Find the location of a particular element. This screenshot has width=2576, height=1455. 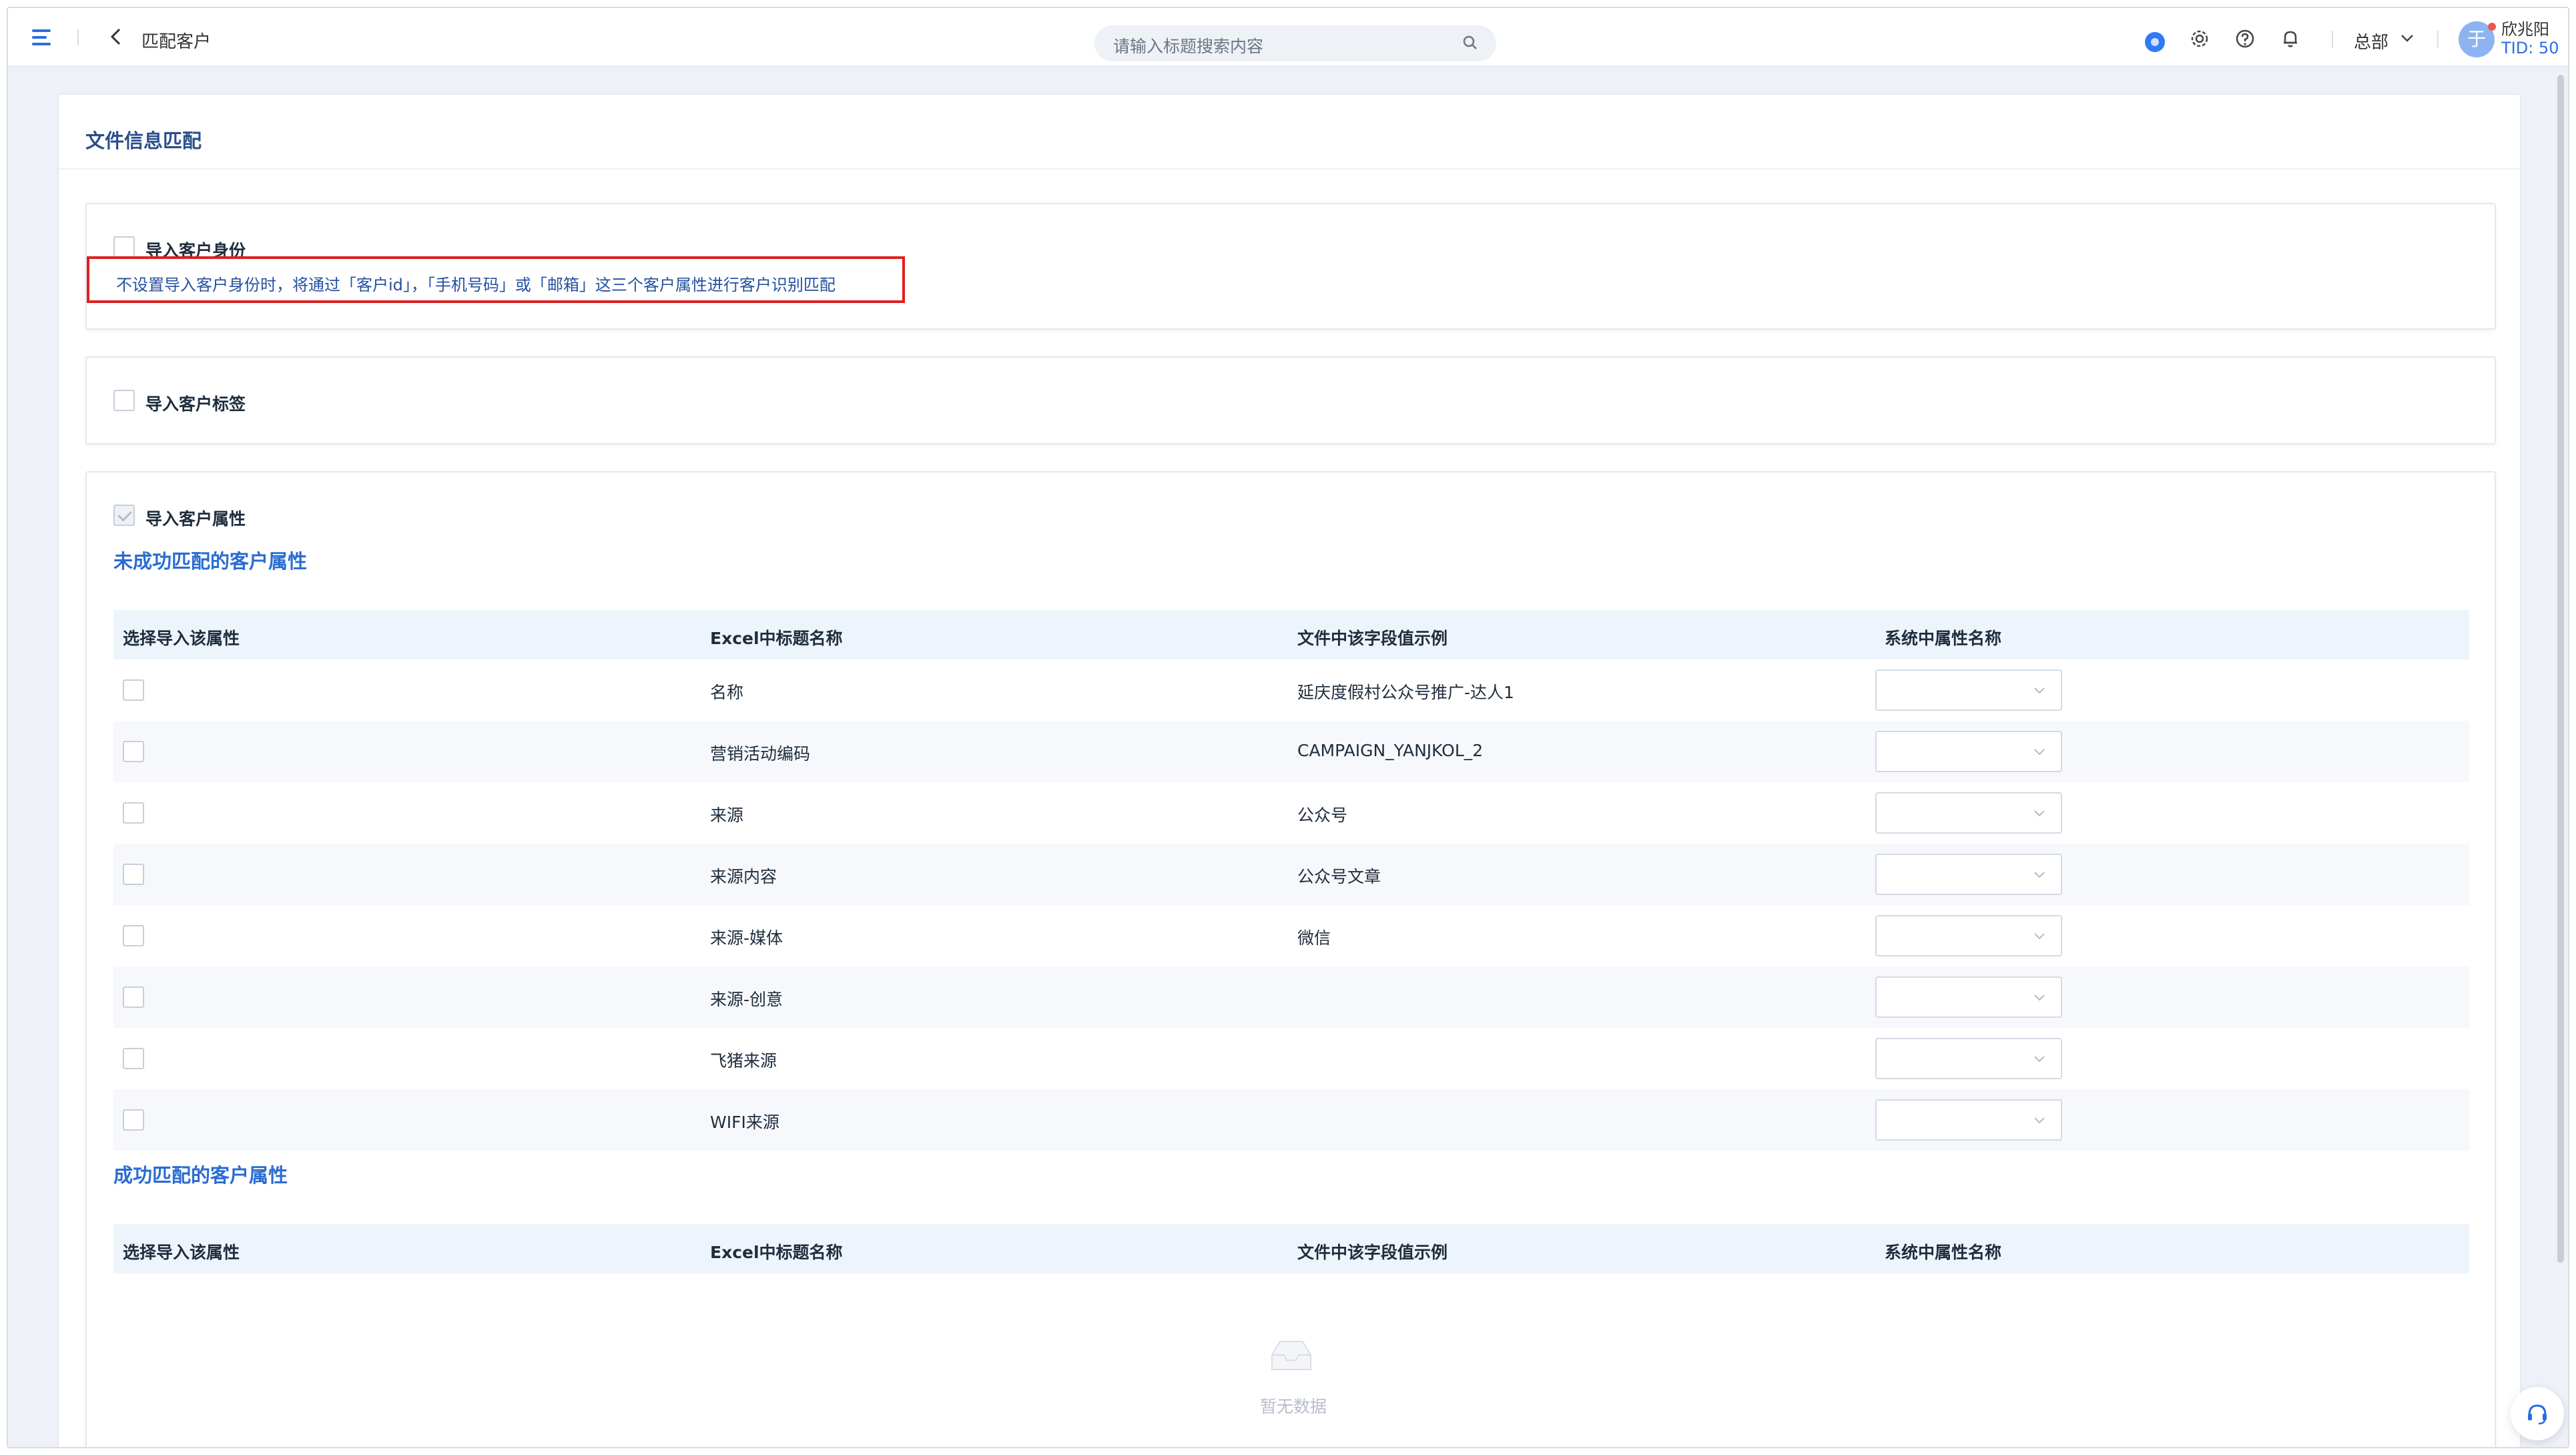

import-identity-checkbox is located at coordinates (124, 247).